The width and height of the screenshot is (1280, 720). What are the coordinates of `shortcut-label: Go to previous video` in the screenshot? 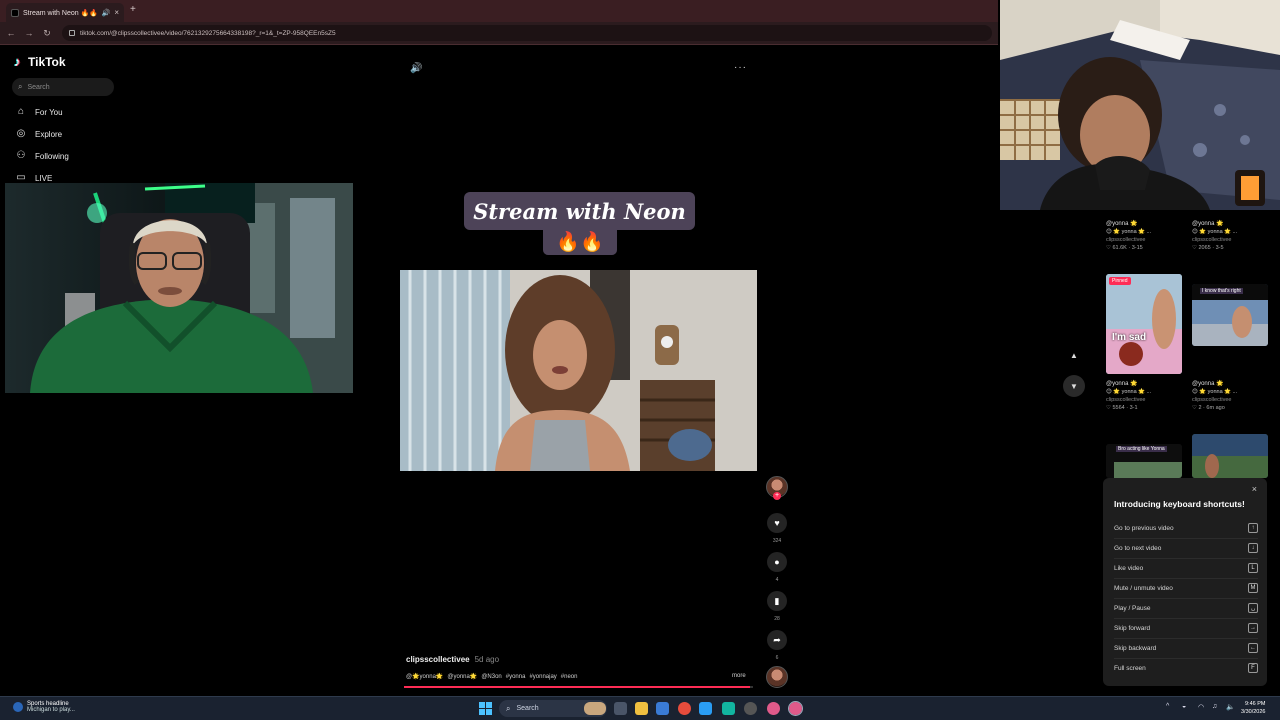 It's located at (1144, 528).